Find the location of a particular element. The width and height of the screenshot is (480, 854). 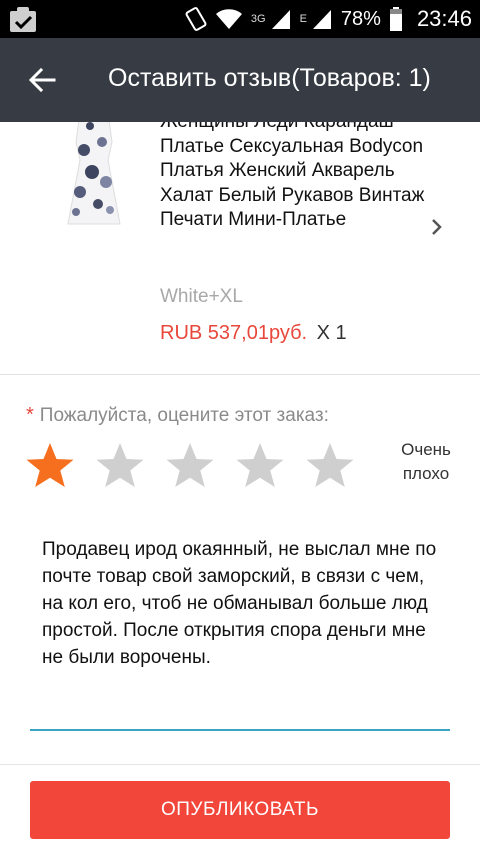

product-quantity: X 1 is located at coordinates (331, 333).